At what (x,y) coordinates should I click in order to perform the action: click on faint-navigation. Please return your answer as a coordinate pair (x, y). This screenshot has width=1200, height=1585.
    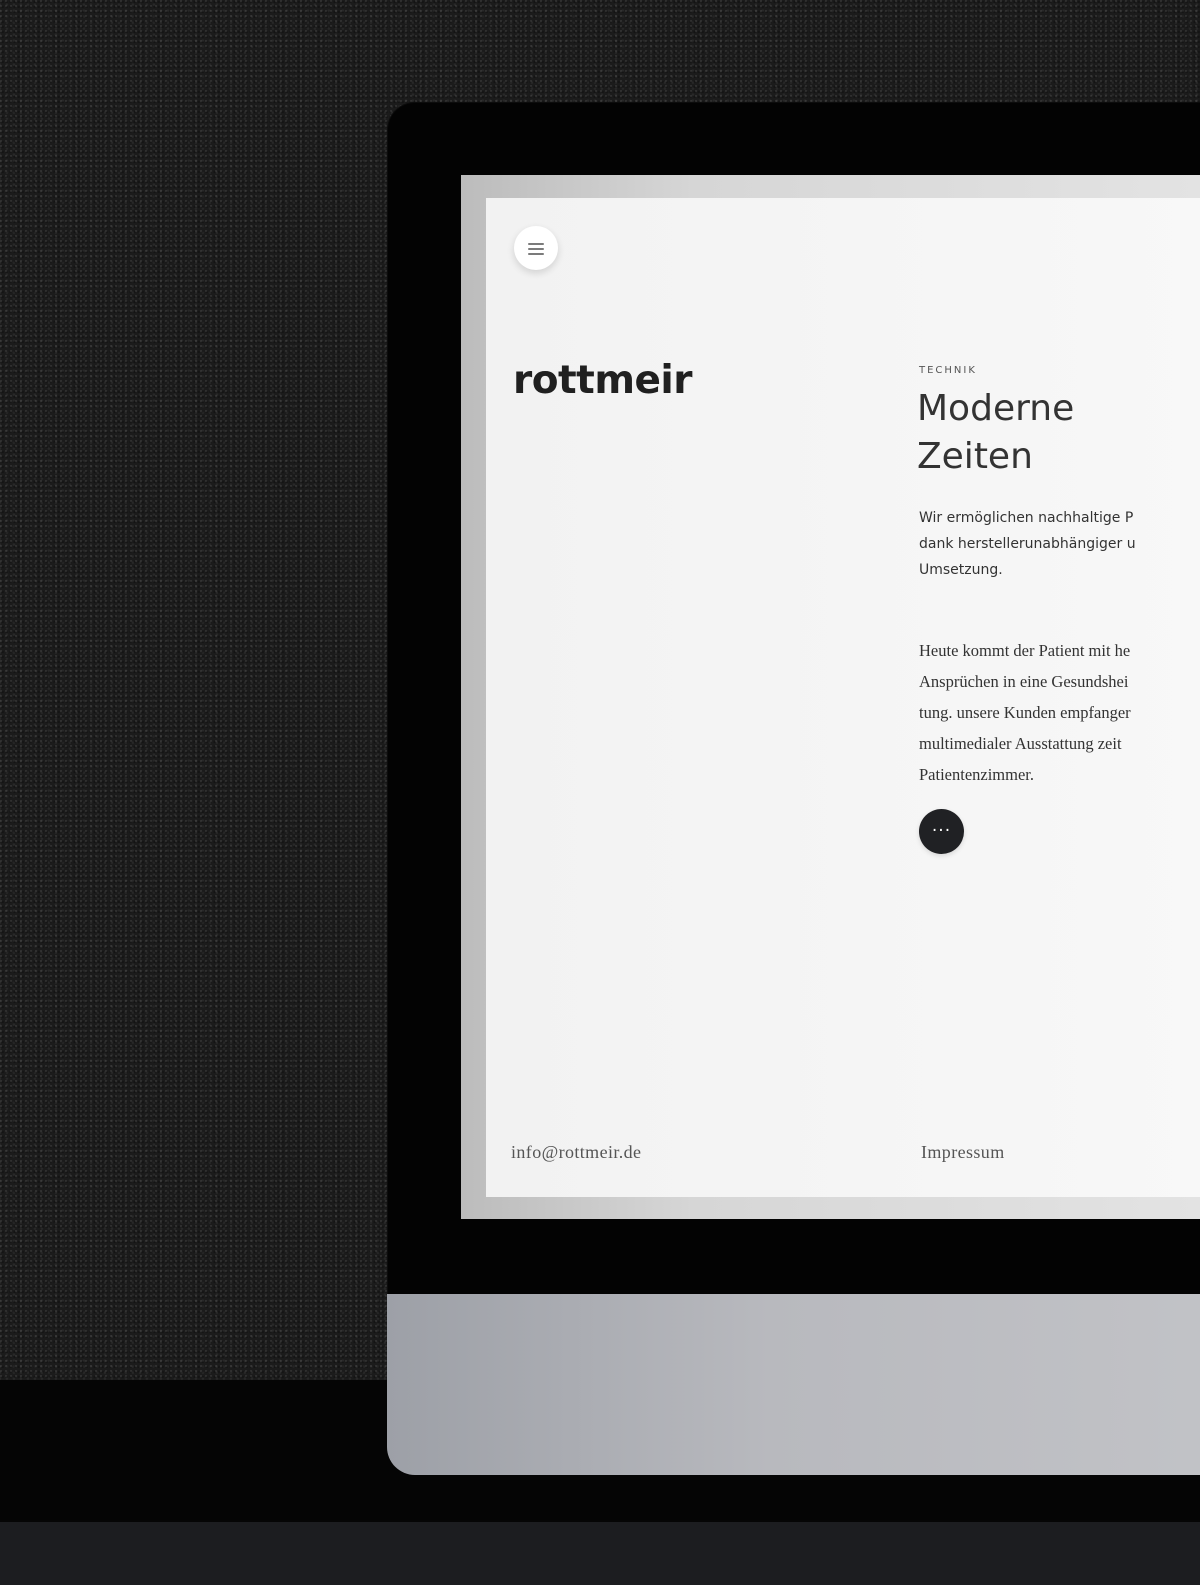
    Looking at the image, I should click on (1034, 239).